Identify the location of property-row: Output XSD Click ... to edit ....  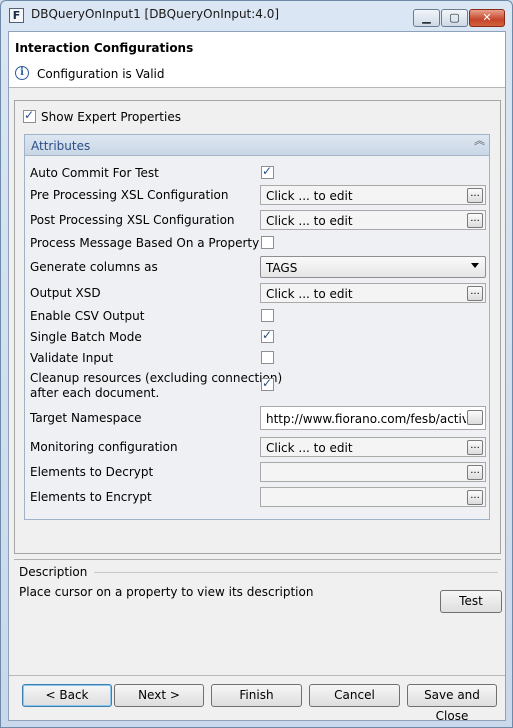
(257, 294).